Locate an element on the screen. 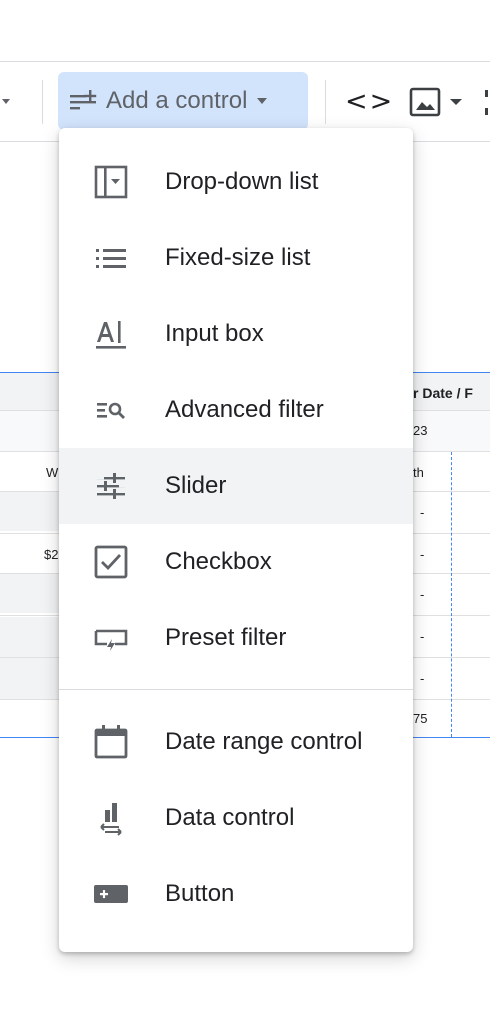 This screenshot has height=1024, width=490. calendar-icon is located at coordinates (111, 742).